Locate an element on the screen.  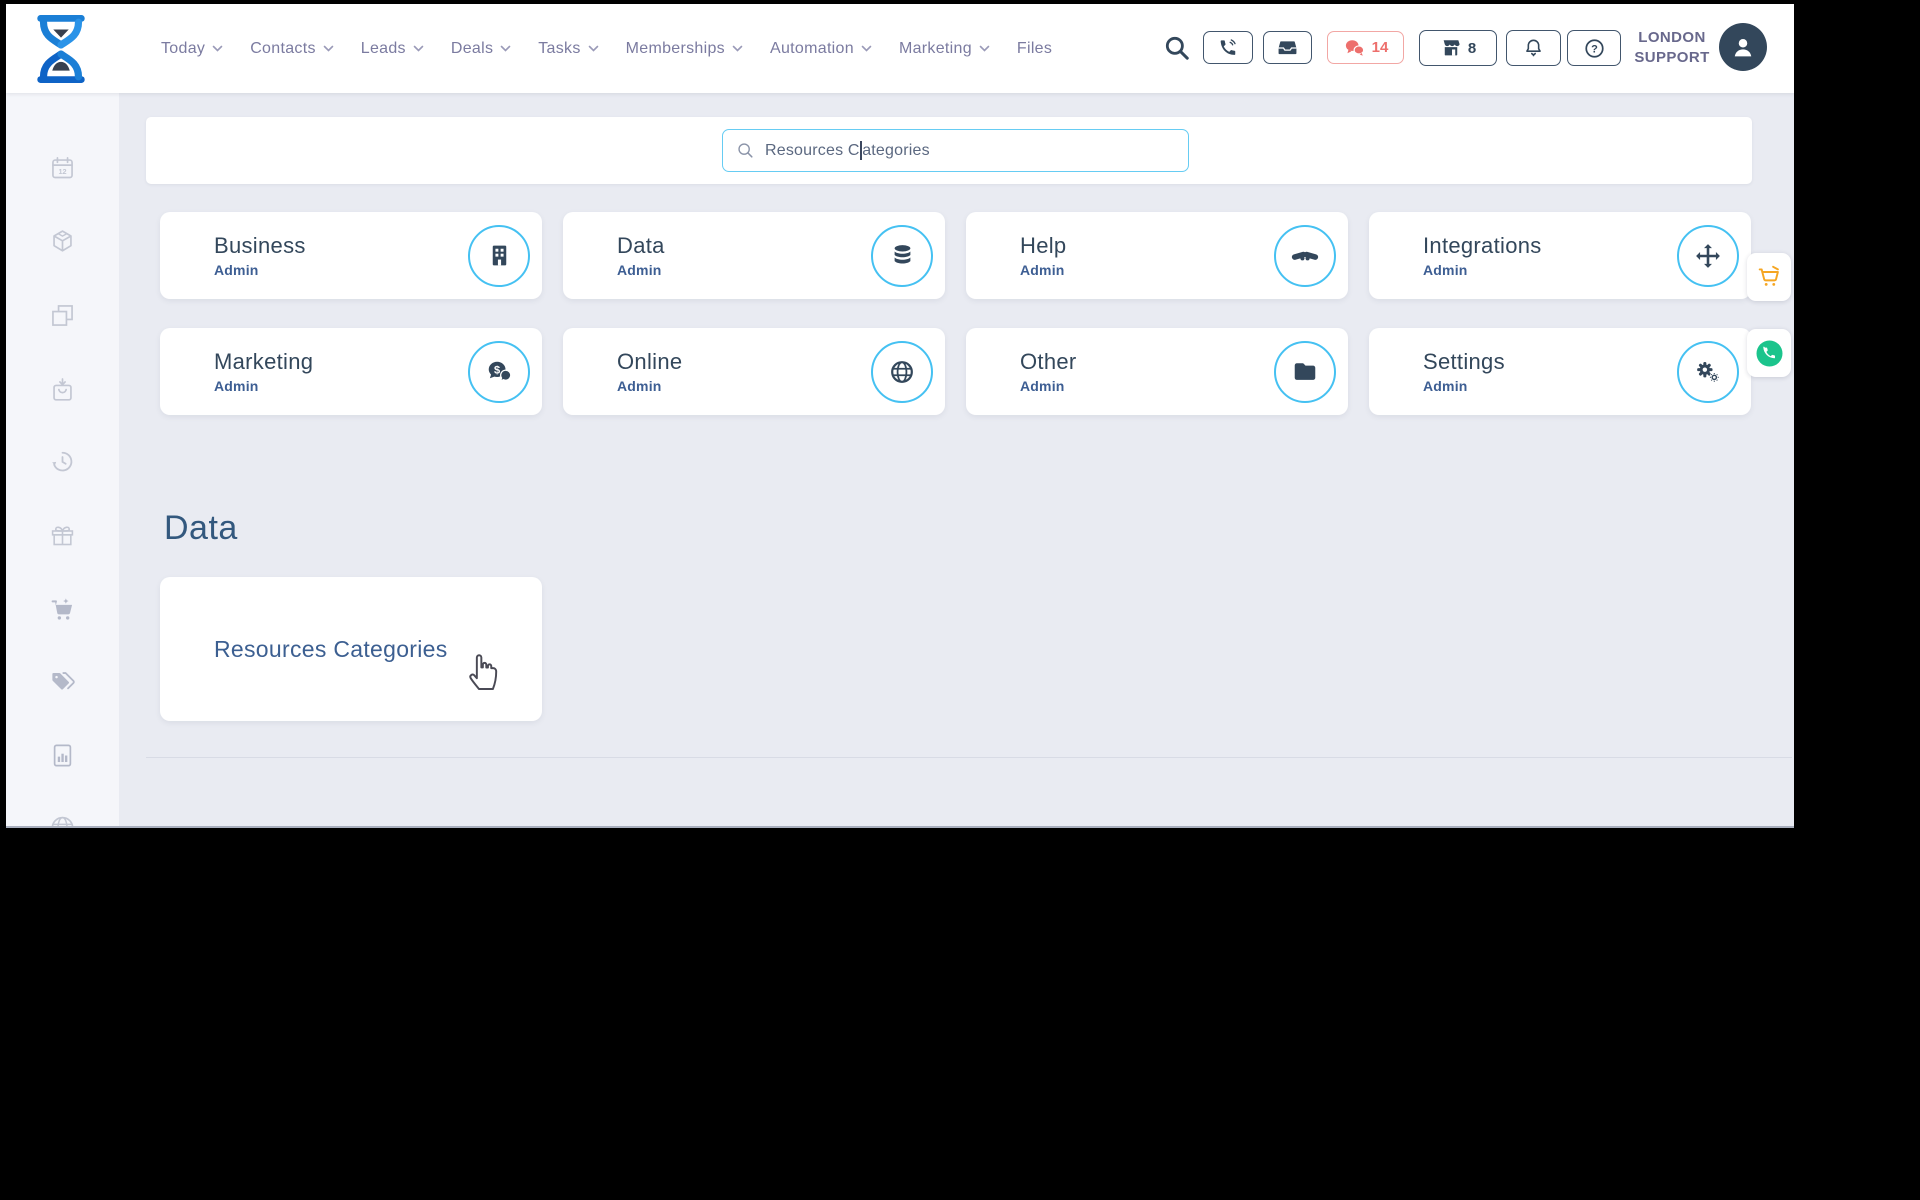
sidebar-tags-icon is located at coordinates (62, 682).